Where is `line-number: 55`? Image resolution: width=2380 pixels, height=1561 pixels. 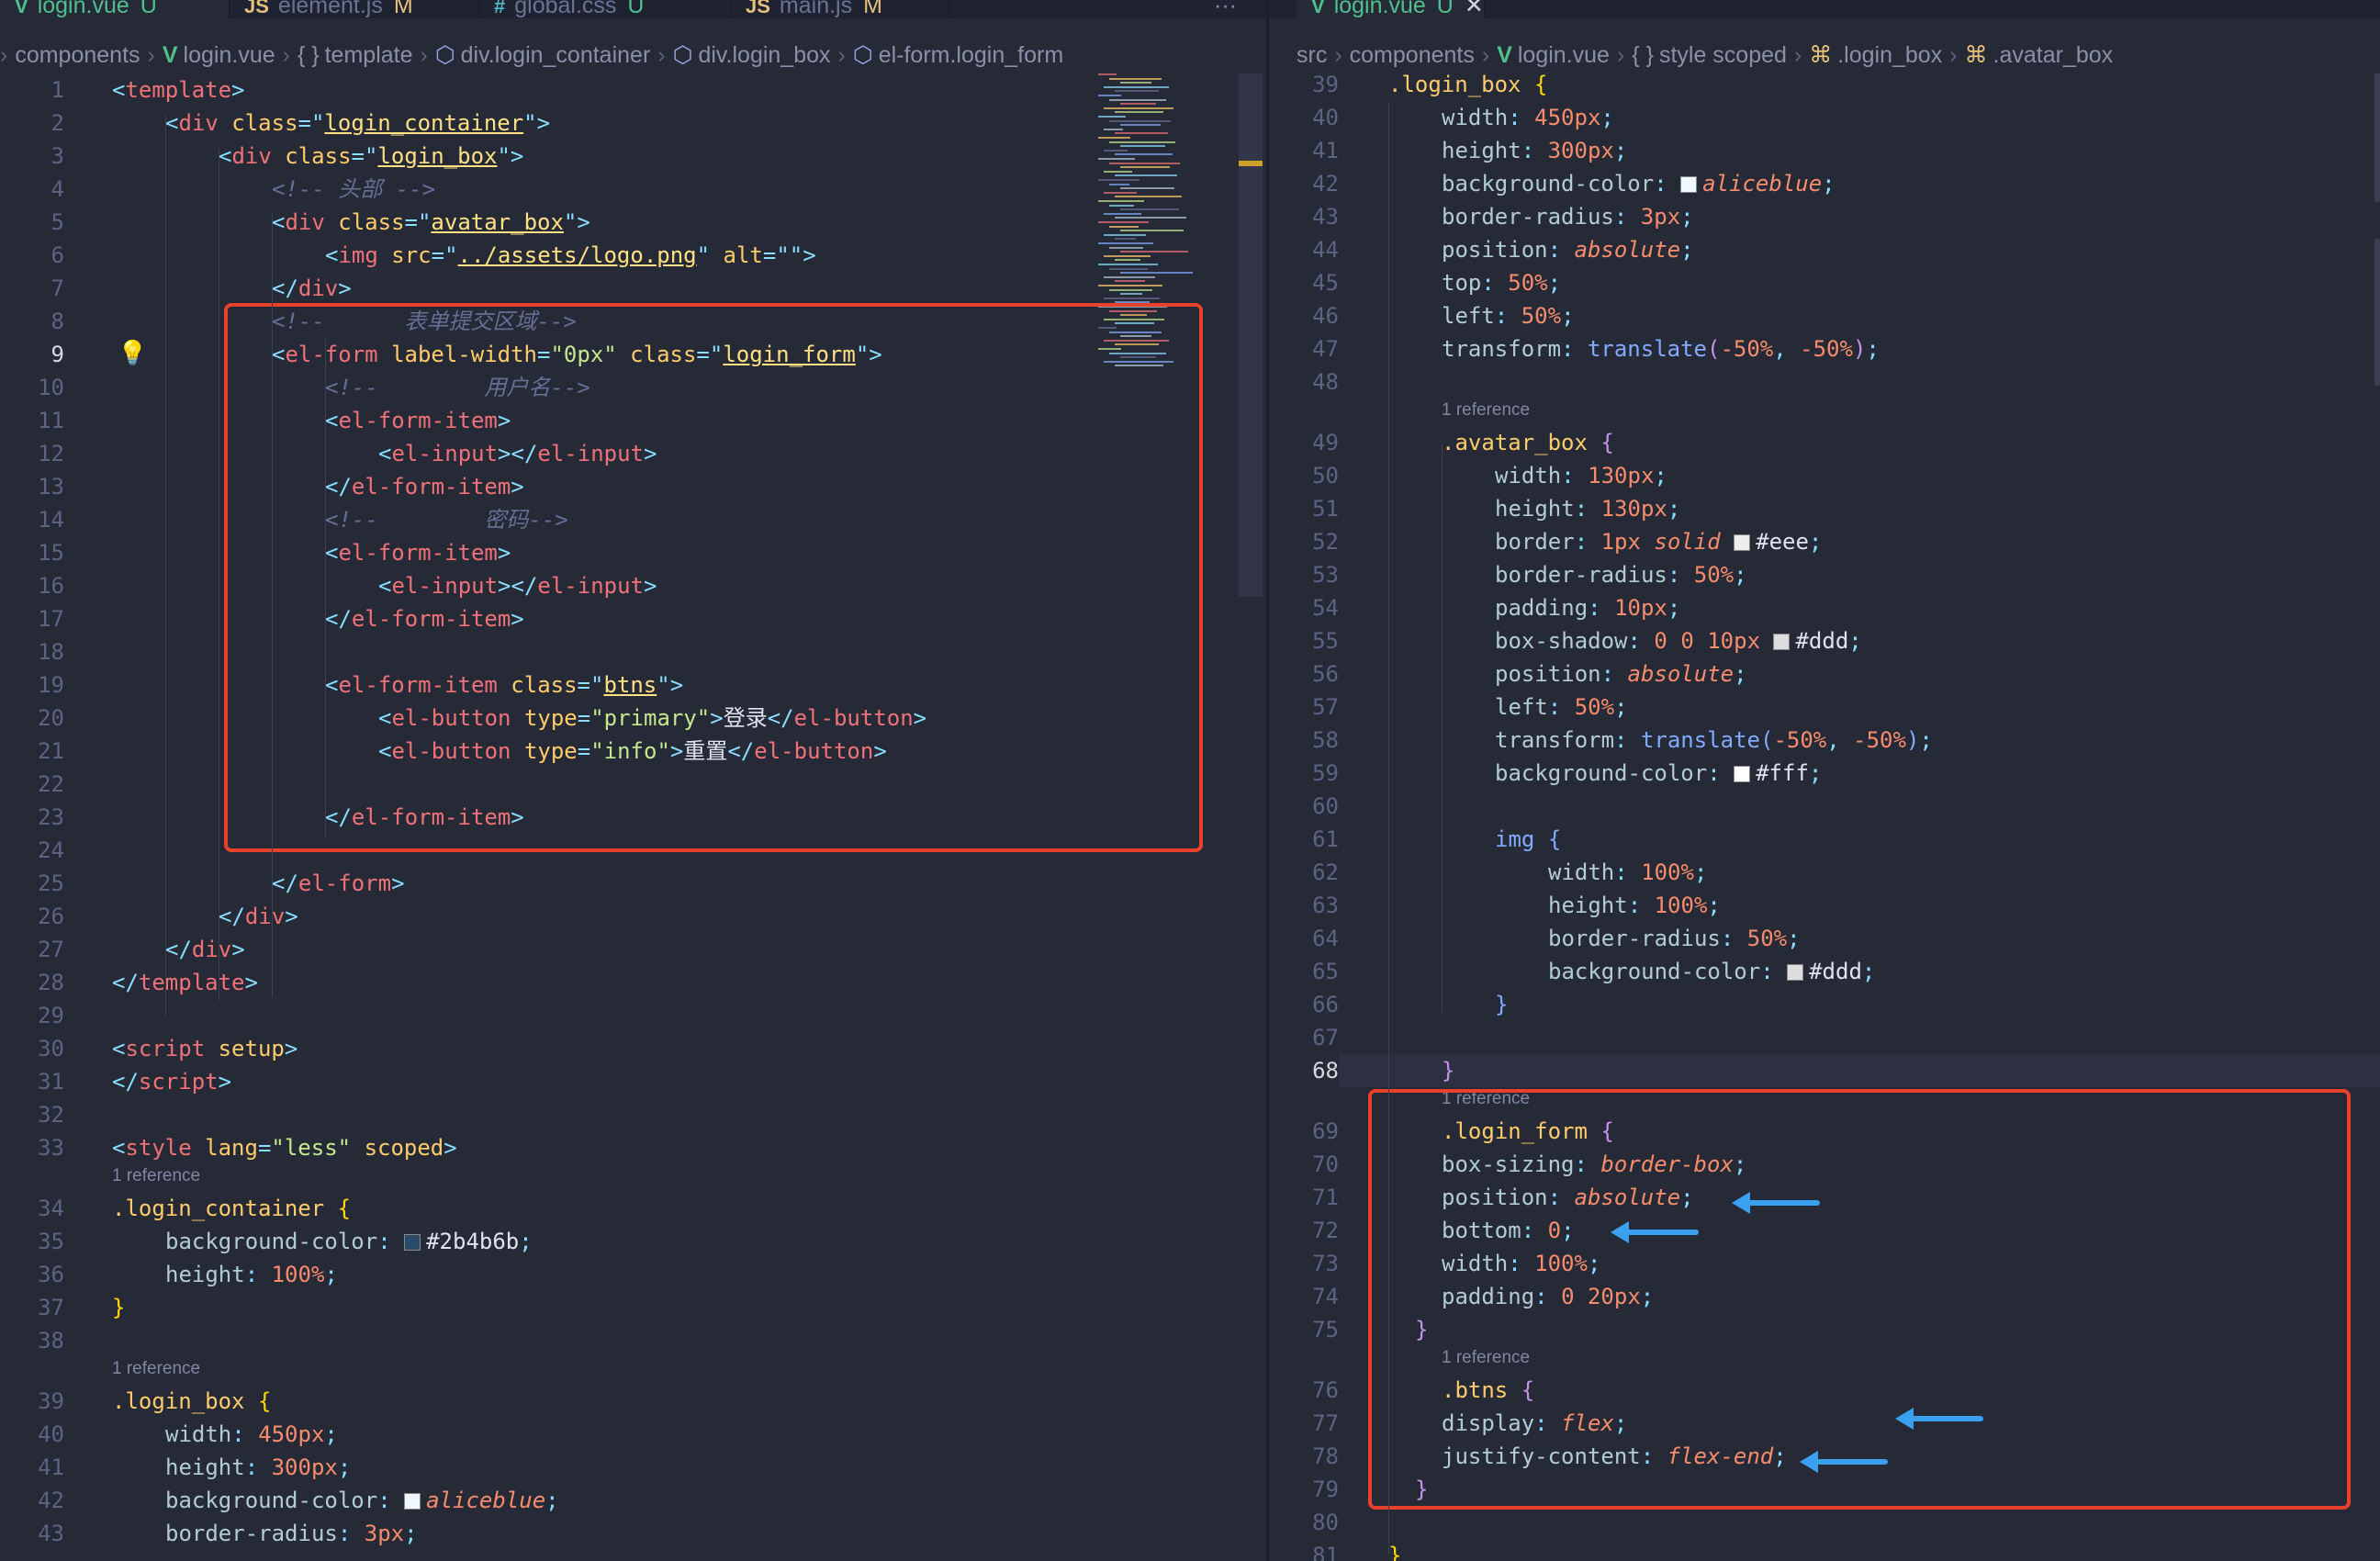 line-number: 55 is located at coordinates (1304, 640).